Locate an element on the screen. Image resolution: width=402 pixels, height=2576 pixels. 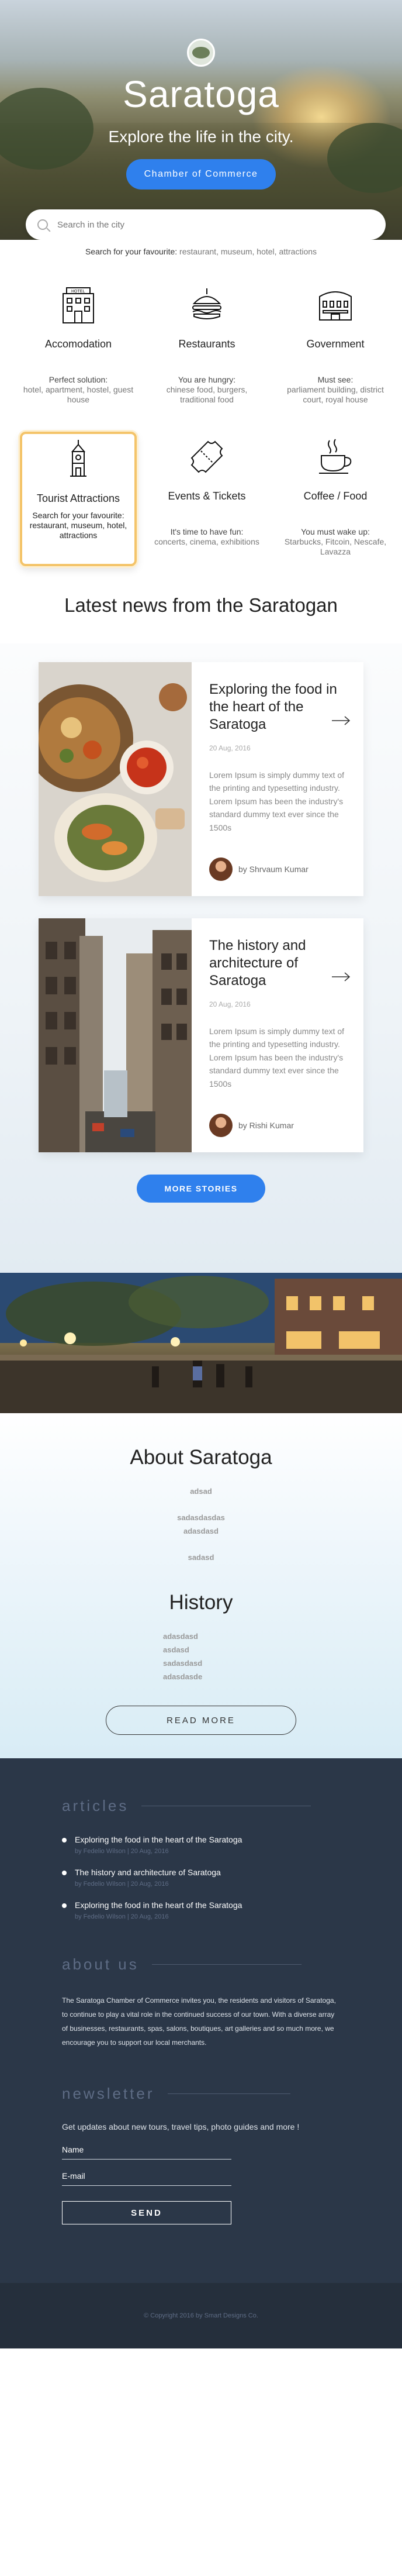
history-line: sadasdasd is located at coordinates (183, 1663).